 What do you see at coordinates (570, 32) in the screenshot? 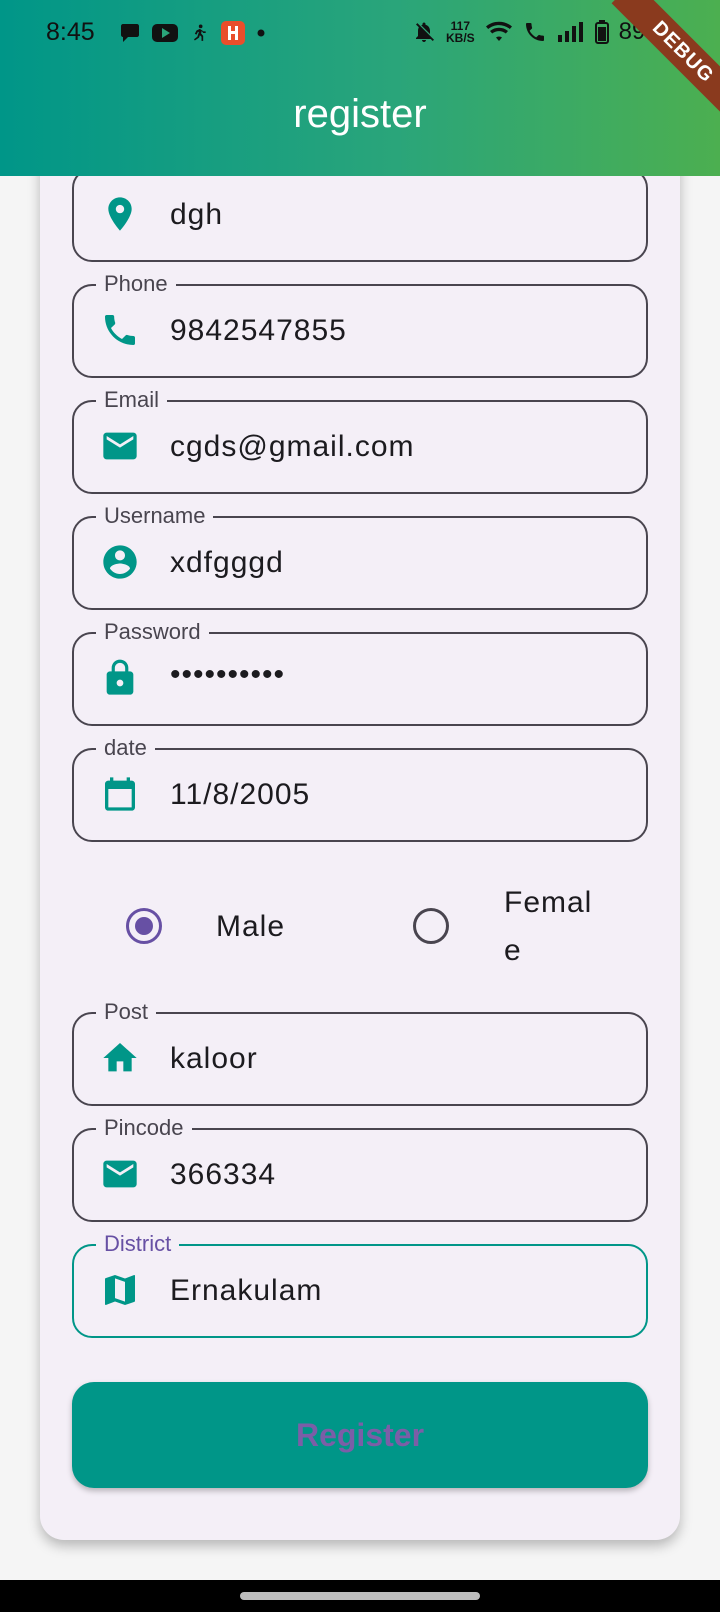
I see `signal-icon` at bounding box center [570, 32].